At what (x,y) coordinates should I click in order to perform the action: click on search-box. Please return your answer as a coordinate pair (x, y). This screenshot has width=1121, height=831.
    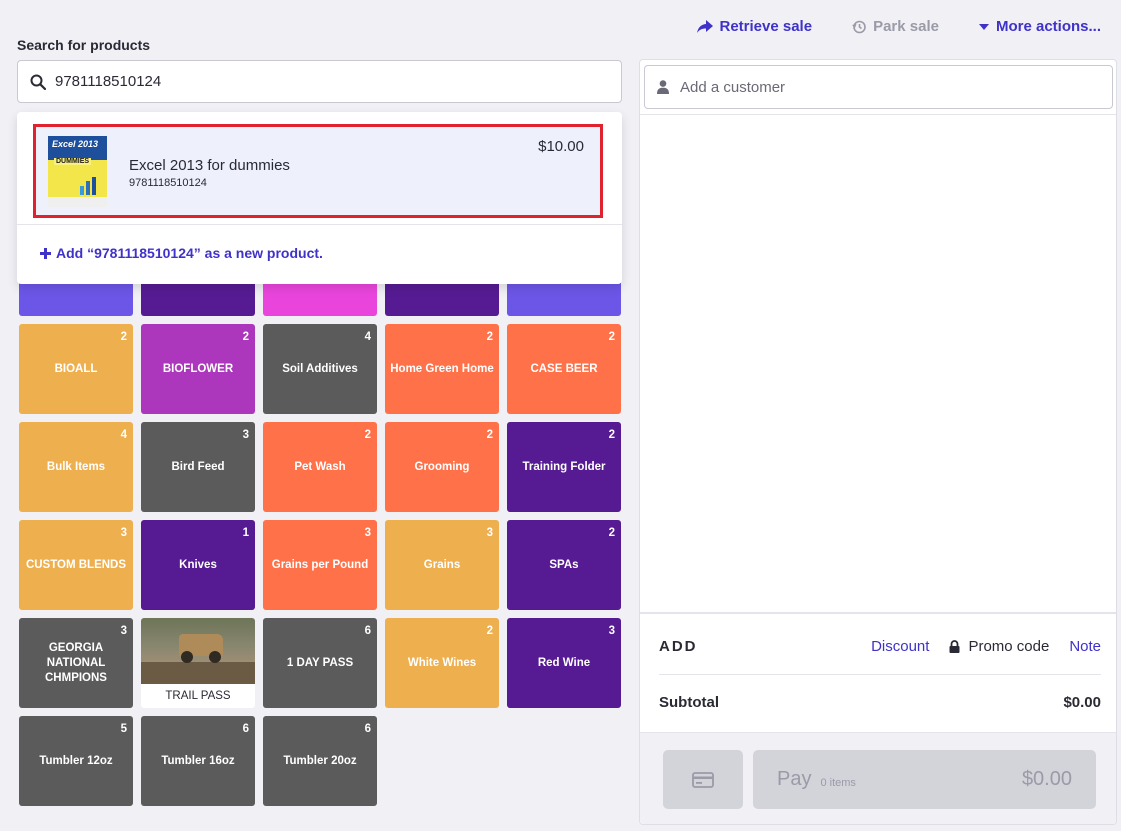
    Looking at the image, I should click on (319, 81).